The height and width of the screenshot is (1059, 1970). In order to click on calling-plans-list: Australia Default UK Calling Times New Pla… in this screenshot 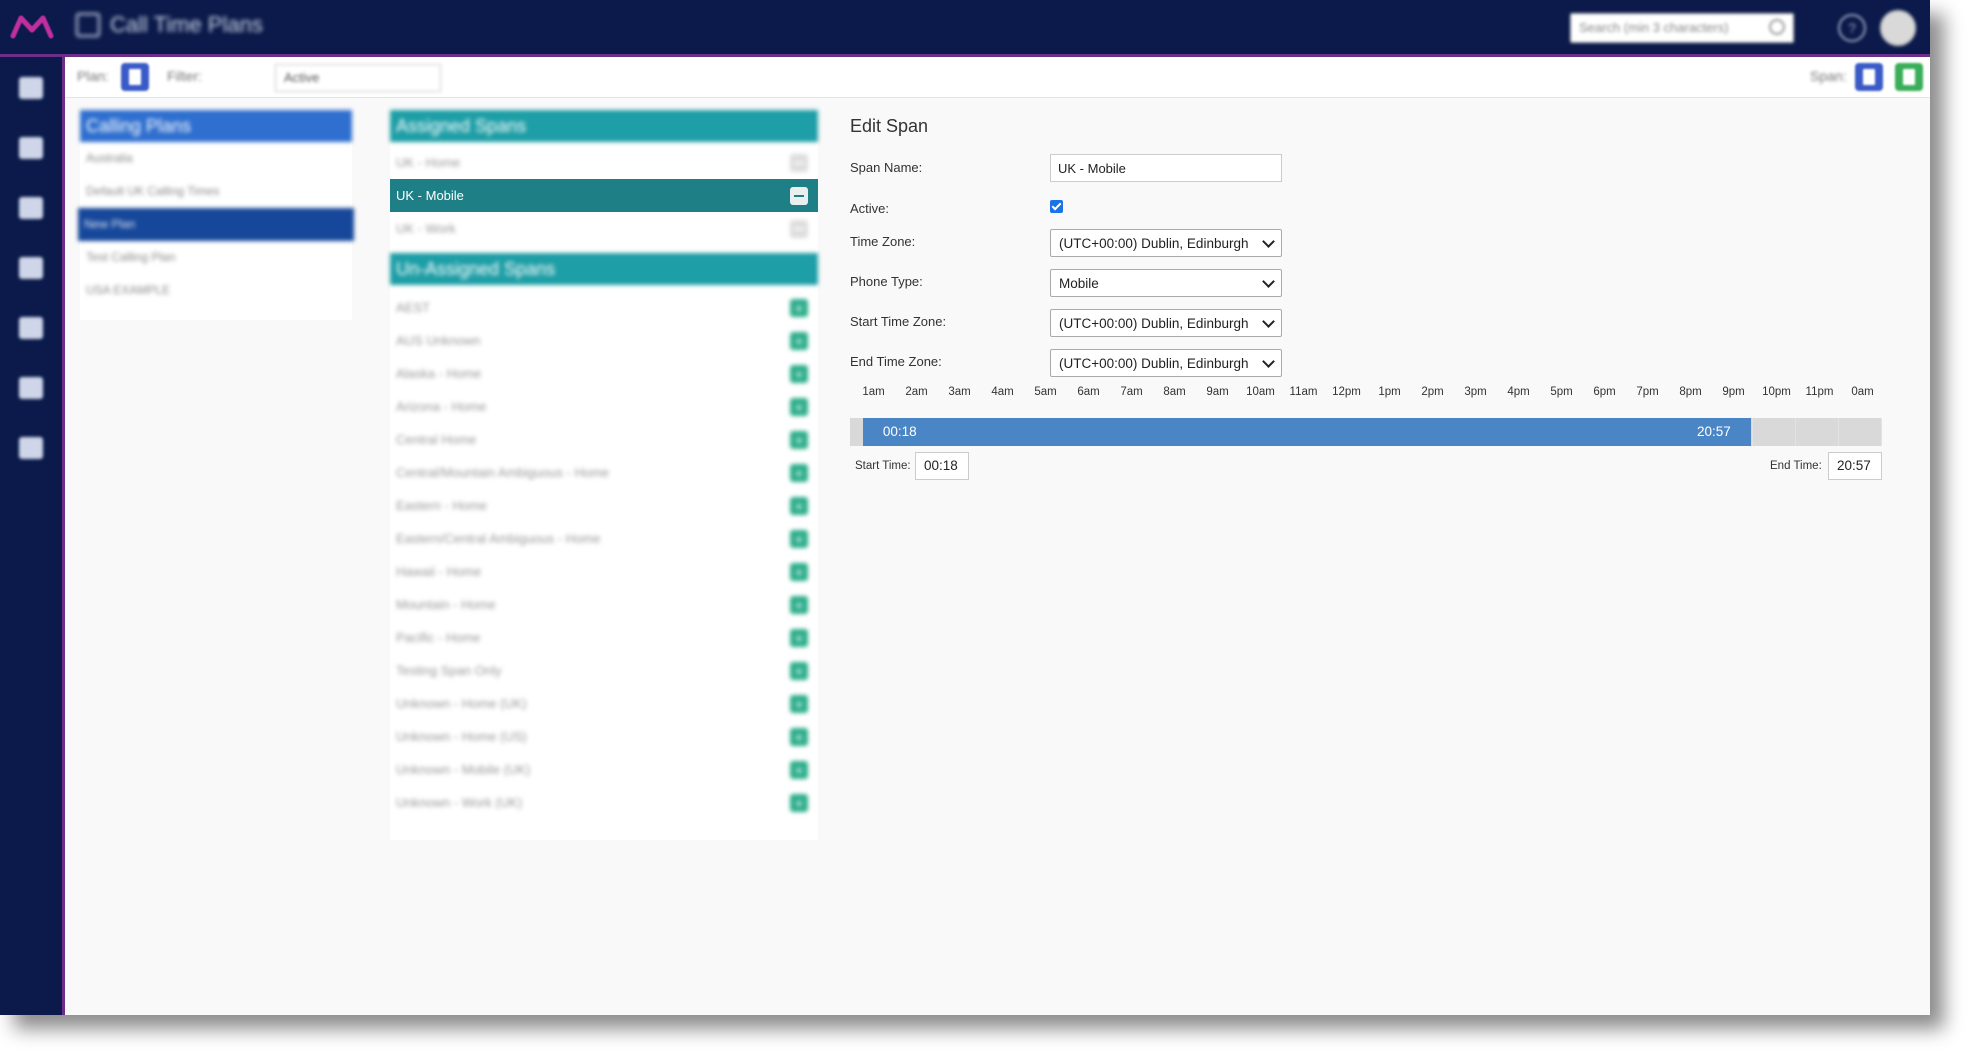, I will do `click(216, 224)`.